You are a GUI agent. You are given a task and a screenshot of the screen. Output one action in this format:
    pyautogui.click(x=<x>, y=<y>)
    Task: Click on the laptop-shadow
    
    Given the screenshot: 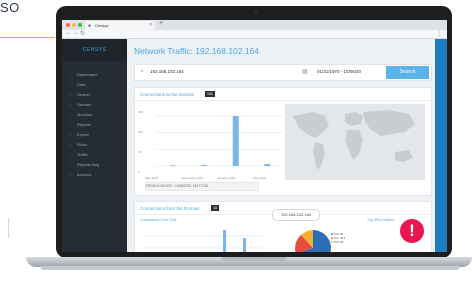 What is the action you would take?
    pyautogui.click(x=250, y=268)
    